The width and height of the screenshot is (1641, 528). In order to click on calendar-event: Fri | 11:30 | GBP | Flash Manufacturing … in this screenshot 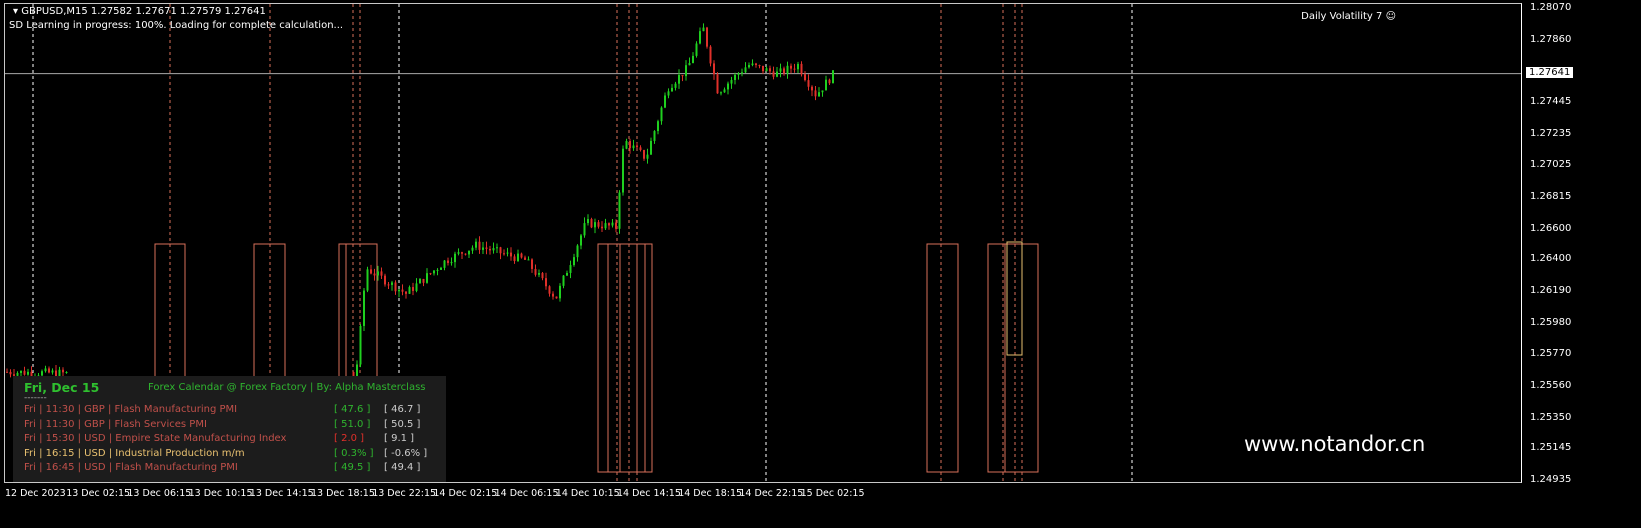, I will do `click(222, 409)`.